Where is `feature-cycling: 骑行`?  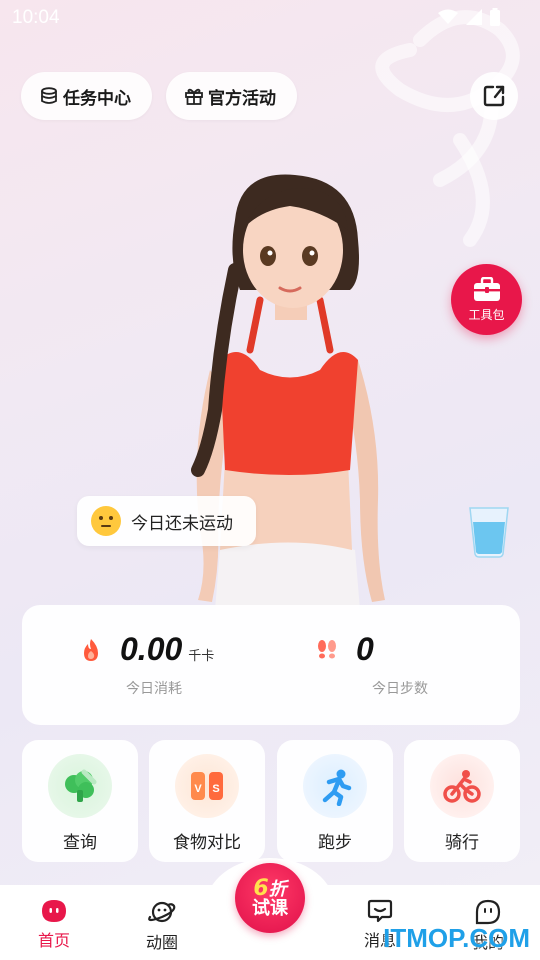
feature-cycling: 骑行 is located at coordinates (462, 801).